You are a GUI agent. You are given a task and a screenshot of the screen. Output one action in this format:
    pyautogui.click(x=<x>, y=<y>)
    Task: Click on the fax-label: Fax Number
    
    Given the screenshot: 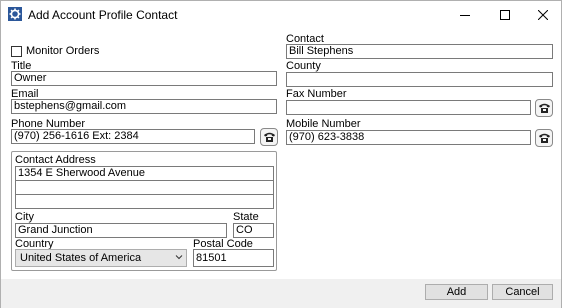 What is the action you would take?
    pyautogui.click(x=316, y=94)
    